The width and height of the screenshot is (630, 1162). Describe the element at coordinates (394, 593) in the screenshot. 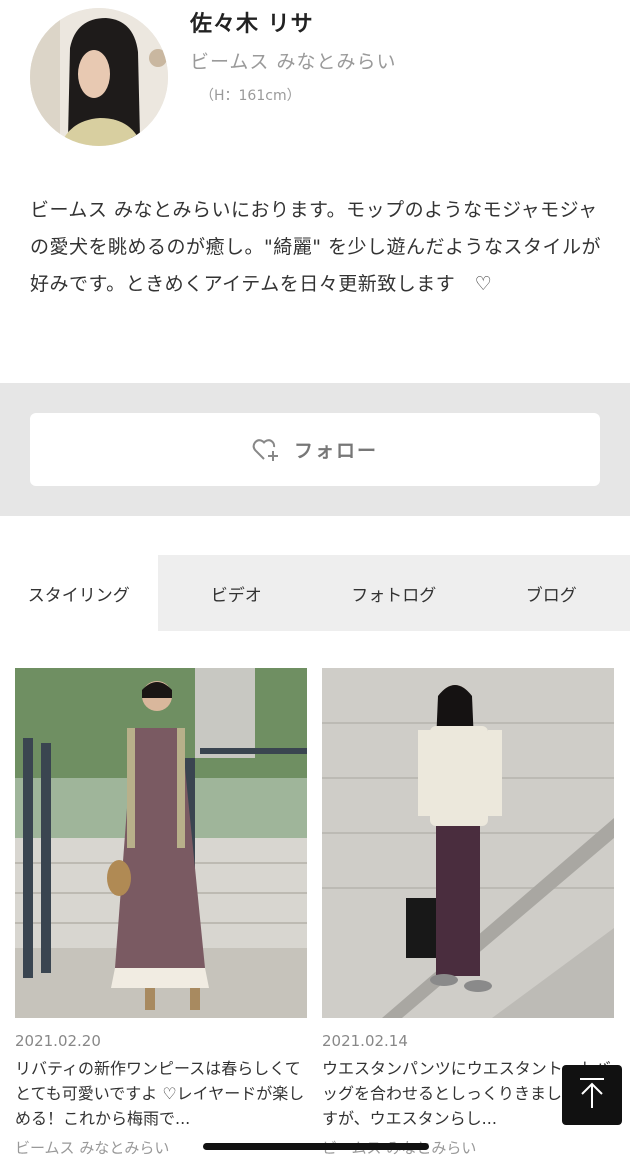

I see `tab-photolog: フォトログ` at that location.